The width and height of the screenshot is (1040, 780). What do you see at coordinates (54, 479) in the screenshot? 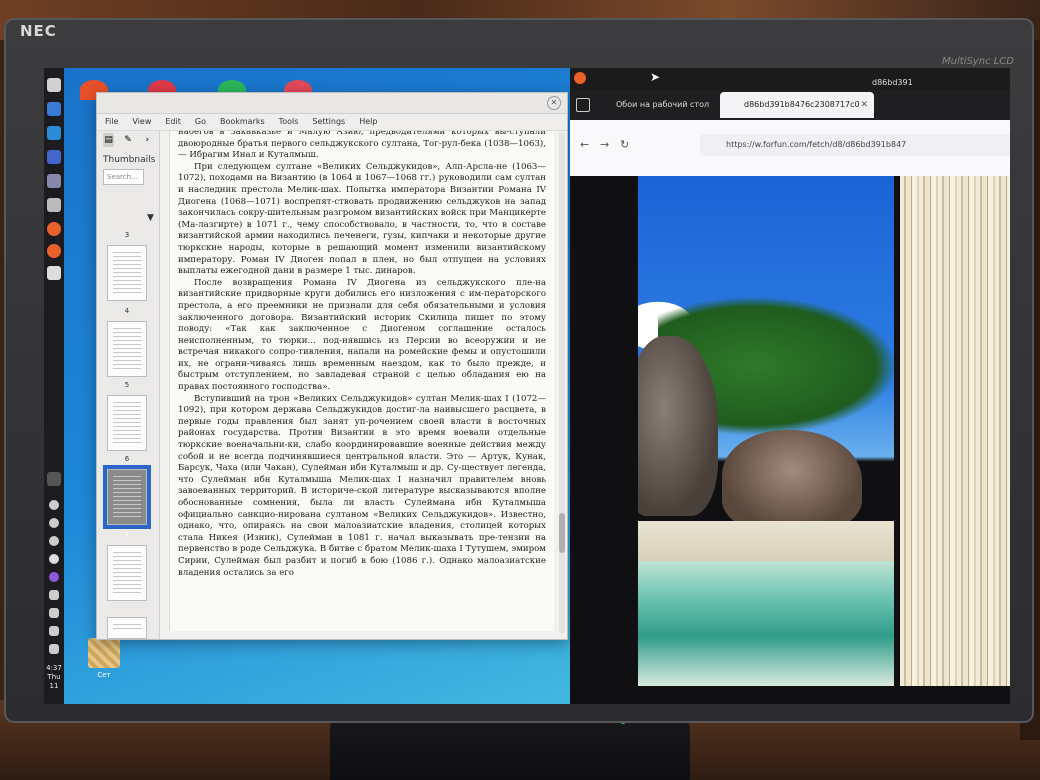
I see `panel-toggle-icon` at bounding box center [54, 479].